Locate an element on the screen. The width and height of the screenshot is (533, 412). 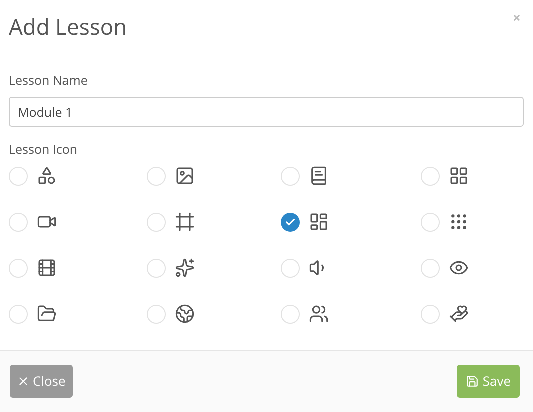
dots-grid-icon is located at coordinates (459, 222).